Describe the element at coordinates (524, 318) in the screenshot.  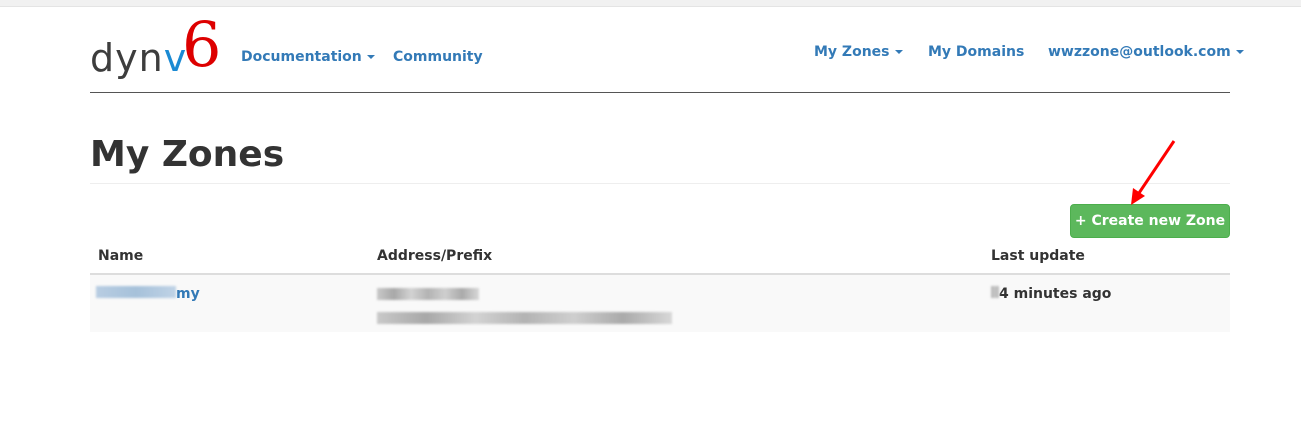
I see `redacted-ipv6` at that location.